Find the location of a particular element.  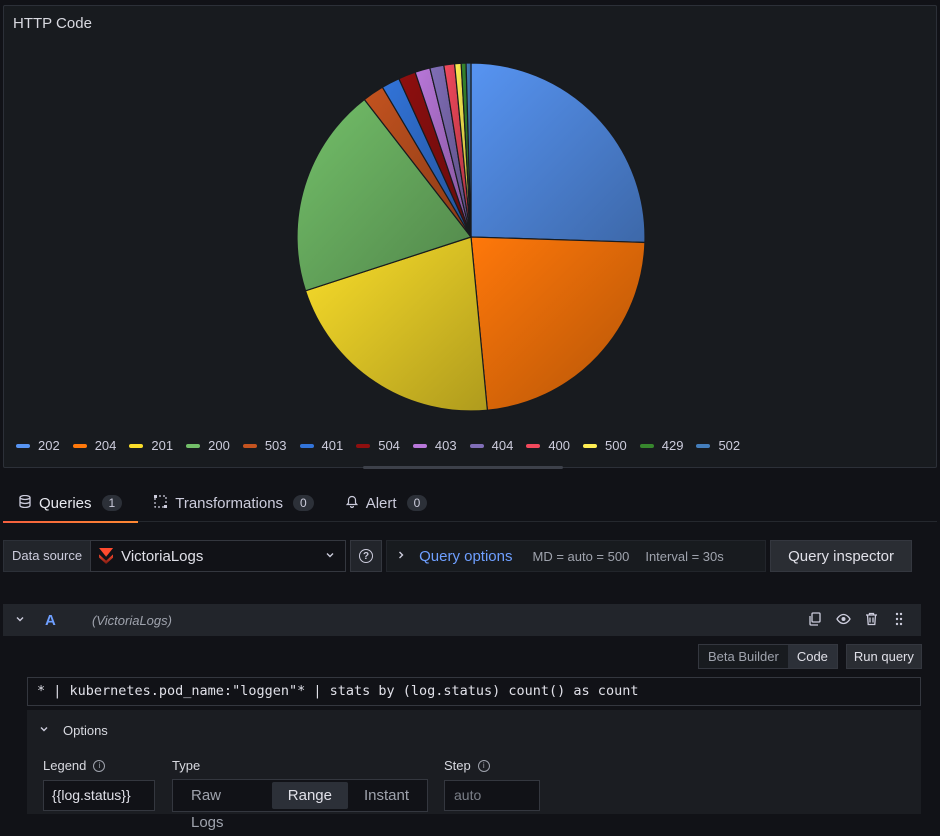

legend-item-404: 404 is located at coordinates (491, 445).